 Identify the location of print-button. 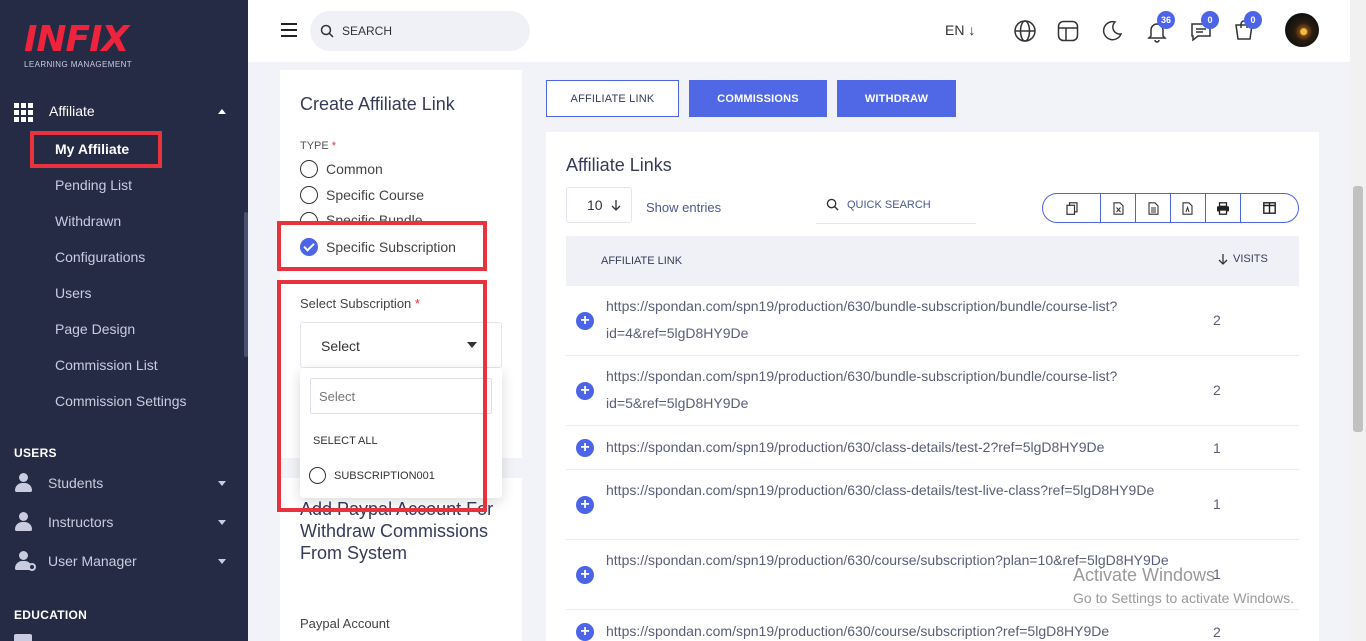
(1223, 208).